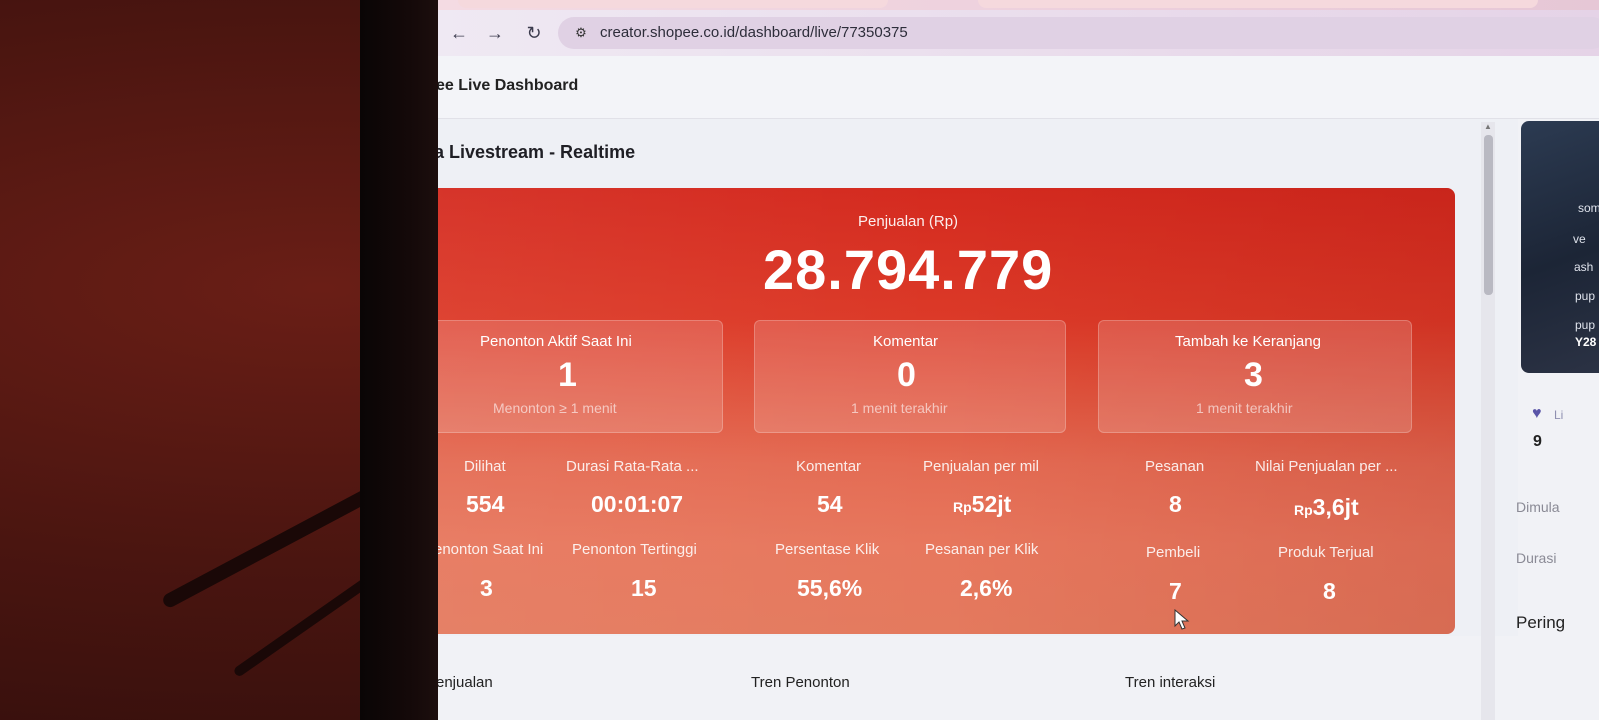 The height and width of the screenshot is (720, 1599). I want to click on back-icon: ←, so click(459, 33).